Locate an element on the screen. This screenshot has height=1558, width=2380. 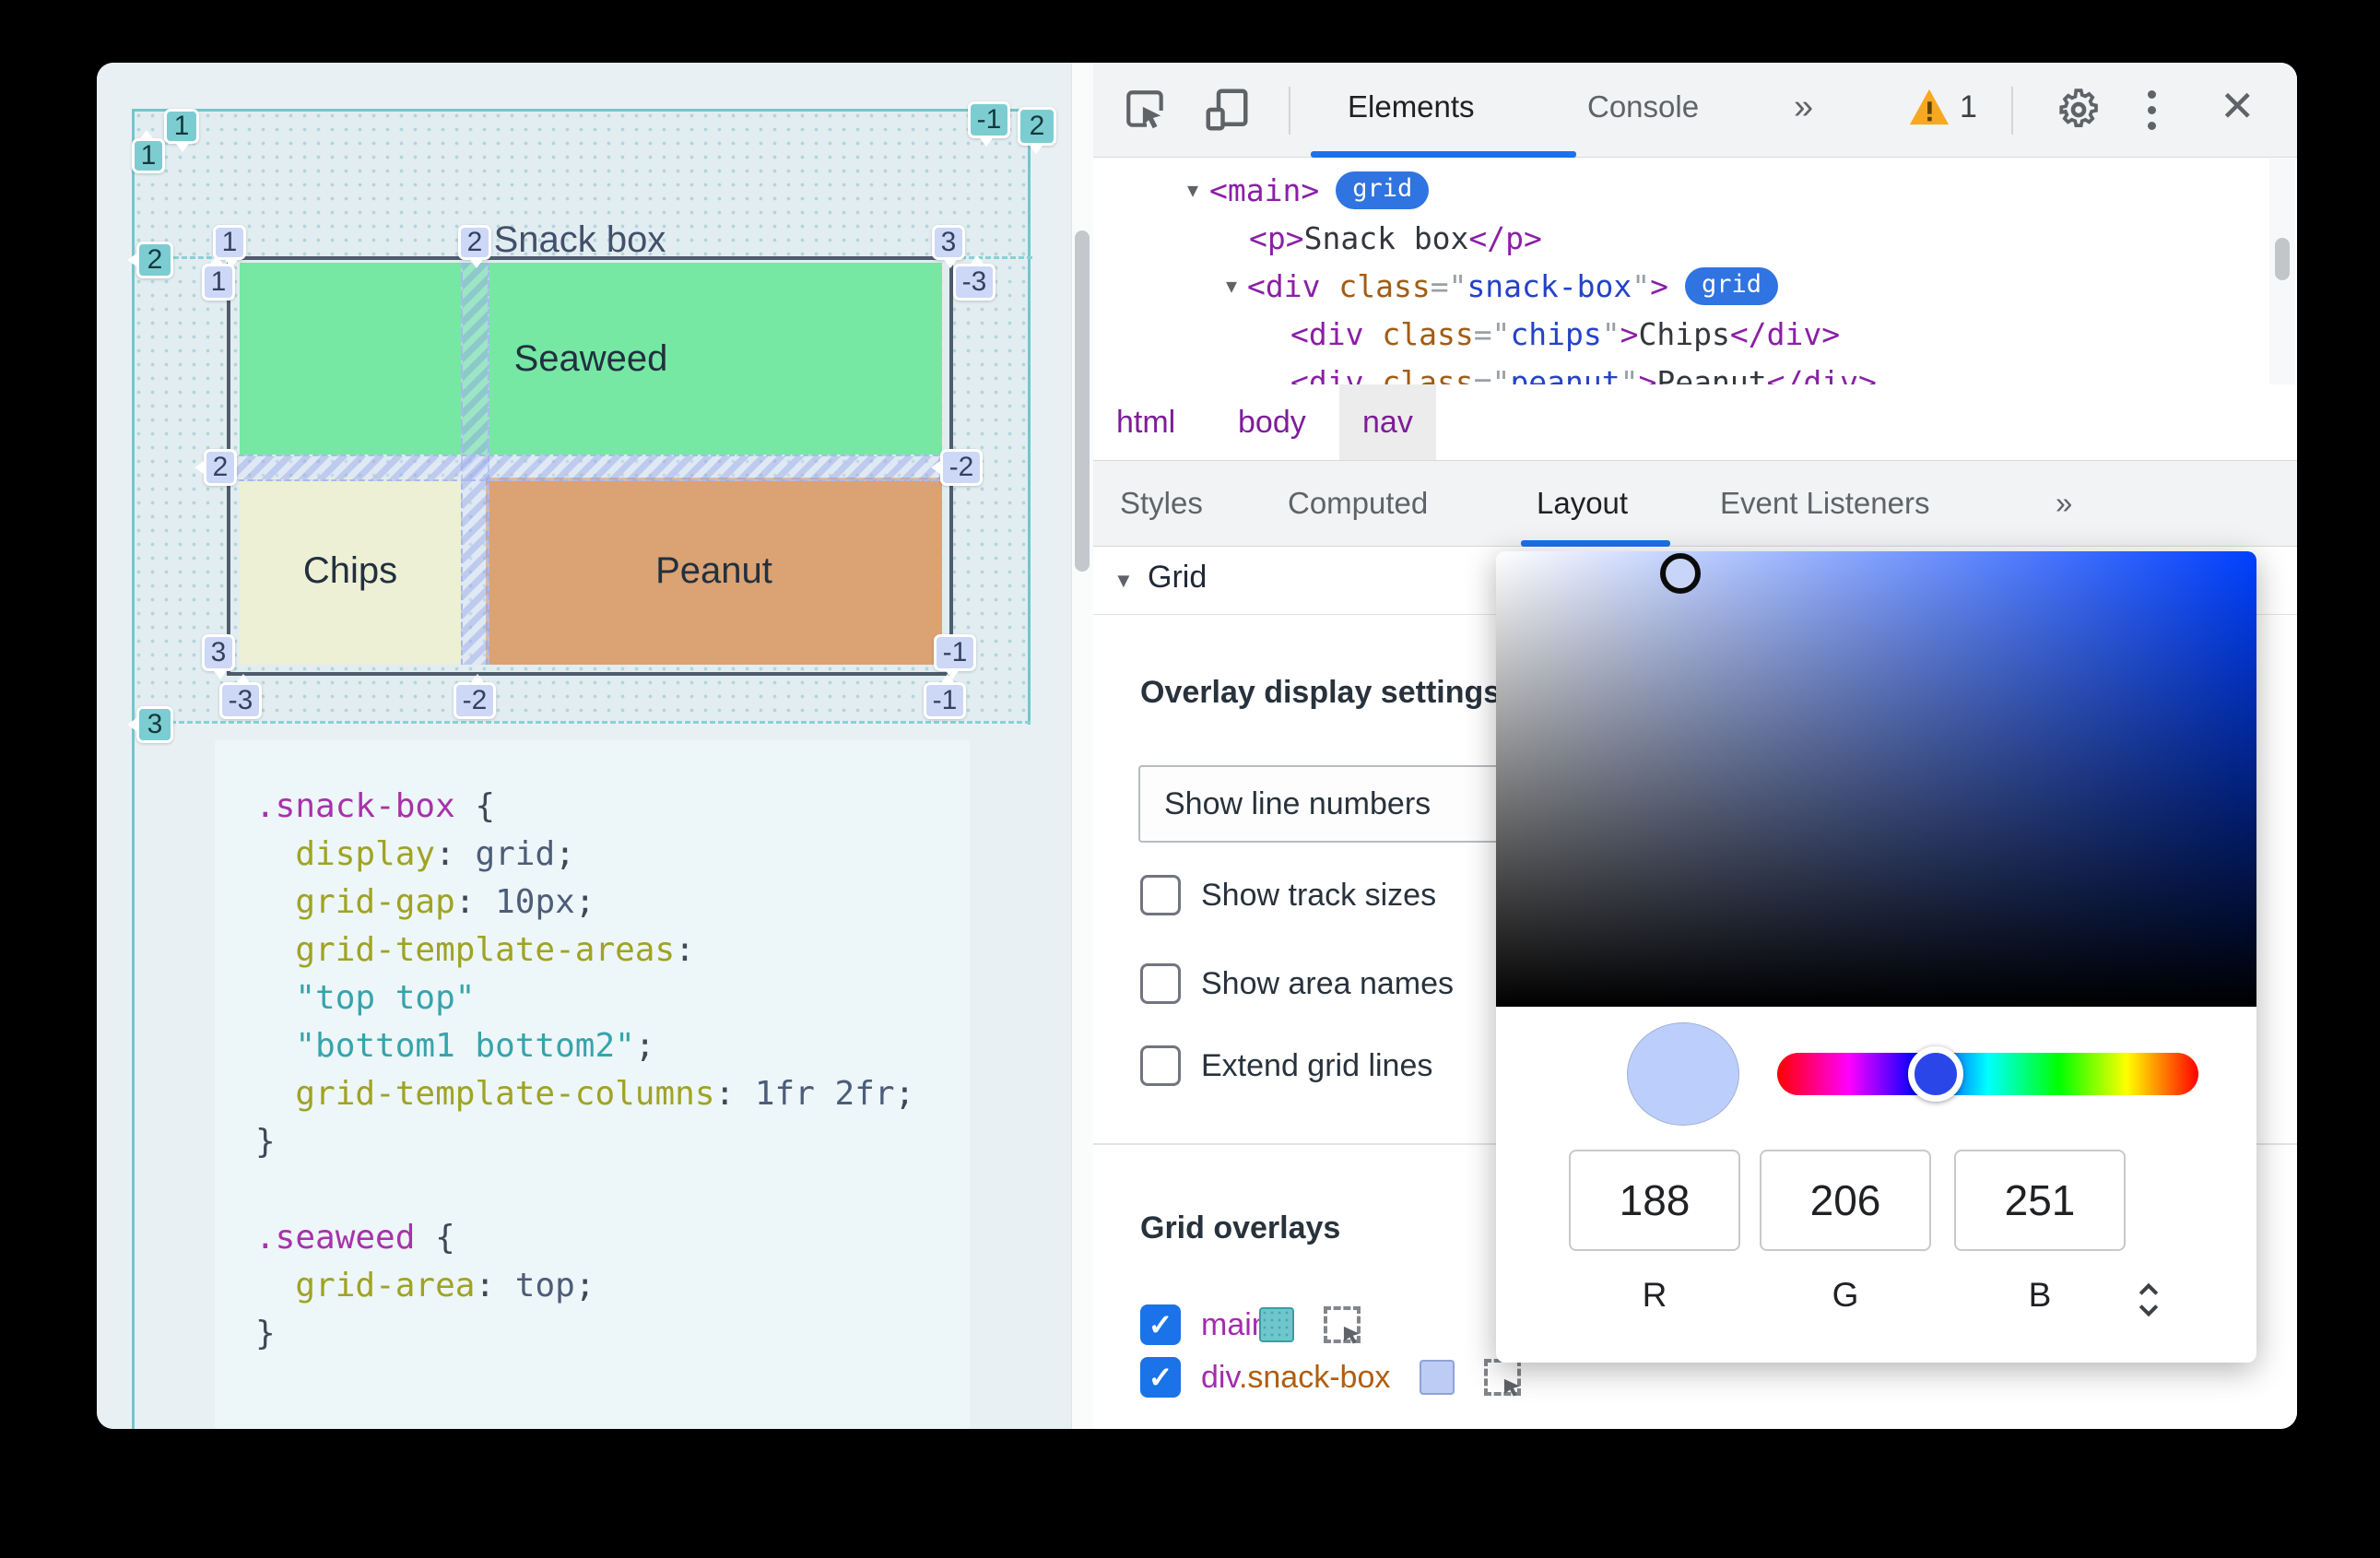
line-numbers-dropdown-value: Show line numbers is located at coordinates (1298, 803).